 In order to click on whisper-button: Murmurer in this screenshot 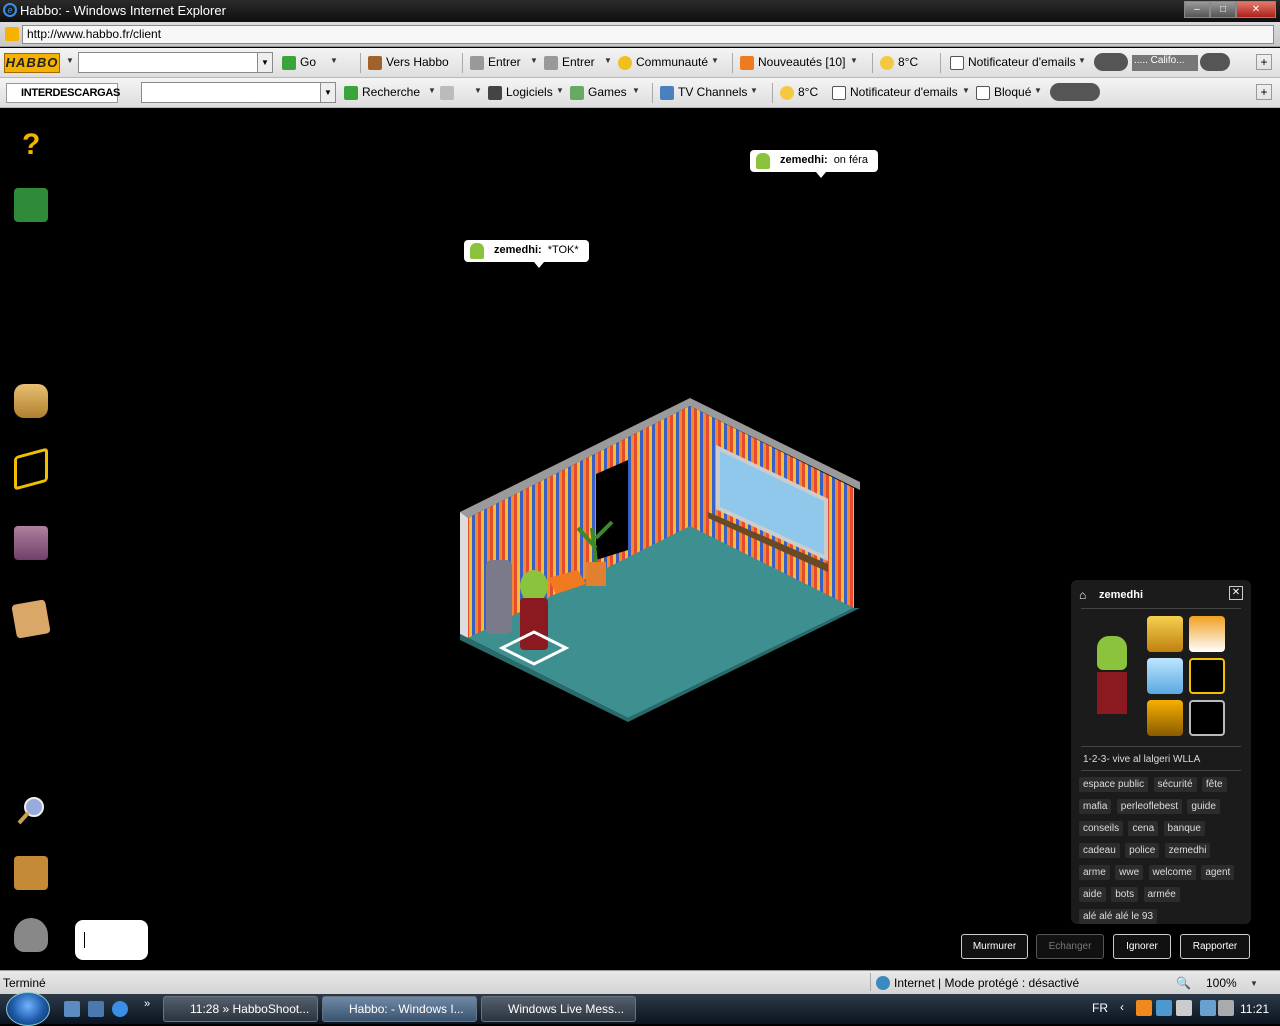, I will do `click(994, 946)`.